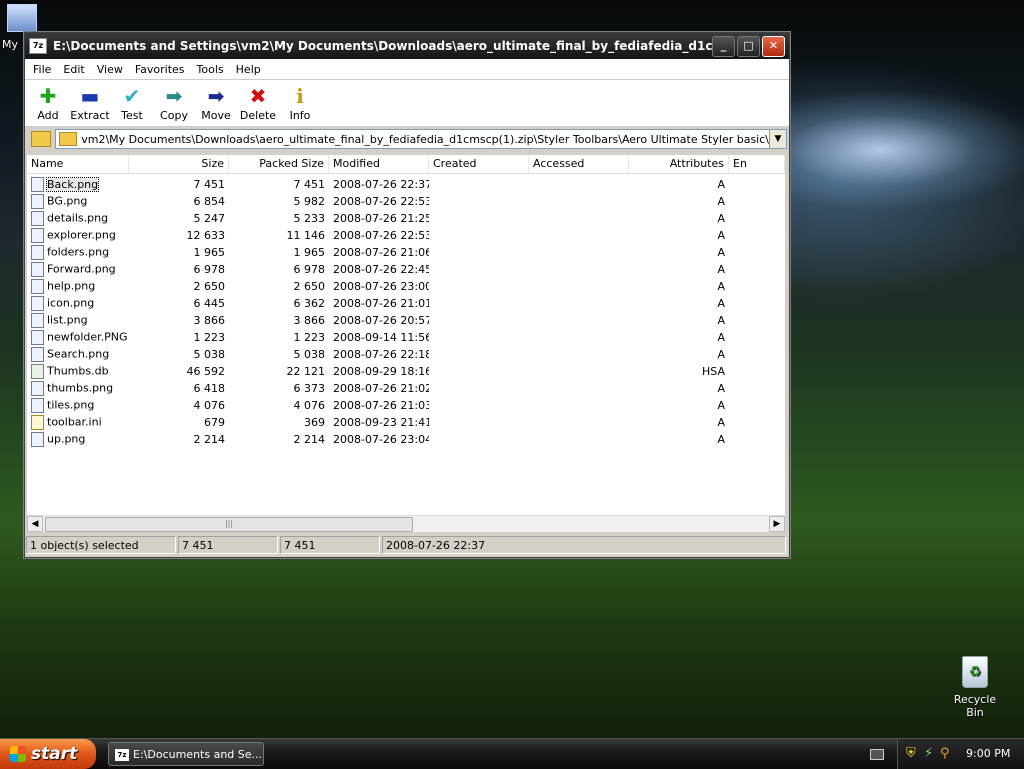  I want to click on column-header-packed-size: Packed Size, so click(279, 164).